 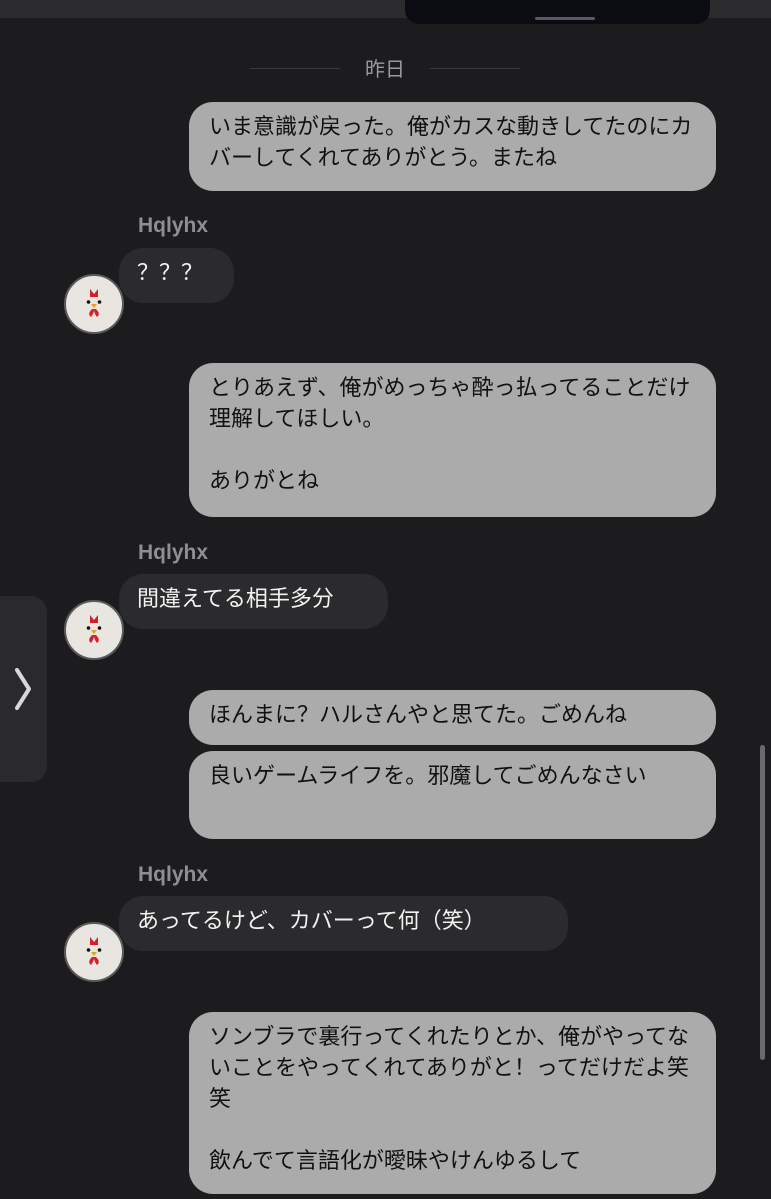 I want to click on separator-line-right, so click(x=475, y=68).